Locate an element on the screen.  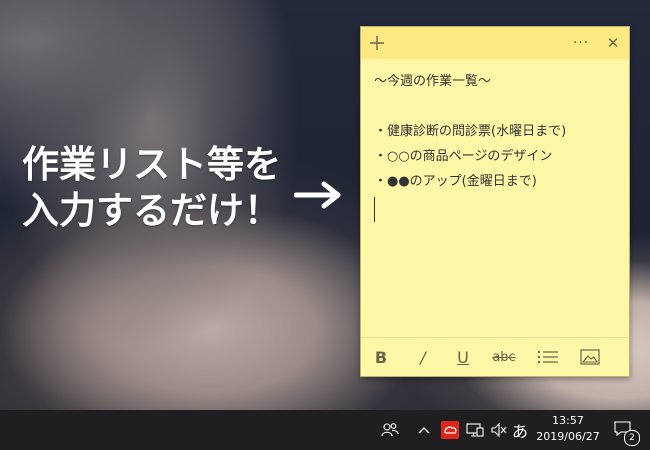
italic-button: / is located at coordinates (423, 357).